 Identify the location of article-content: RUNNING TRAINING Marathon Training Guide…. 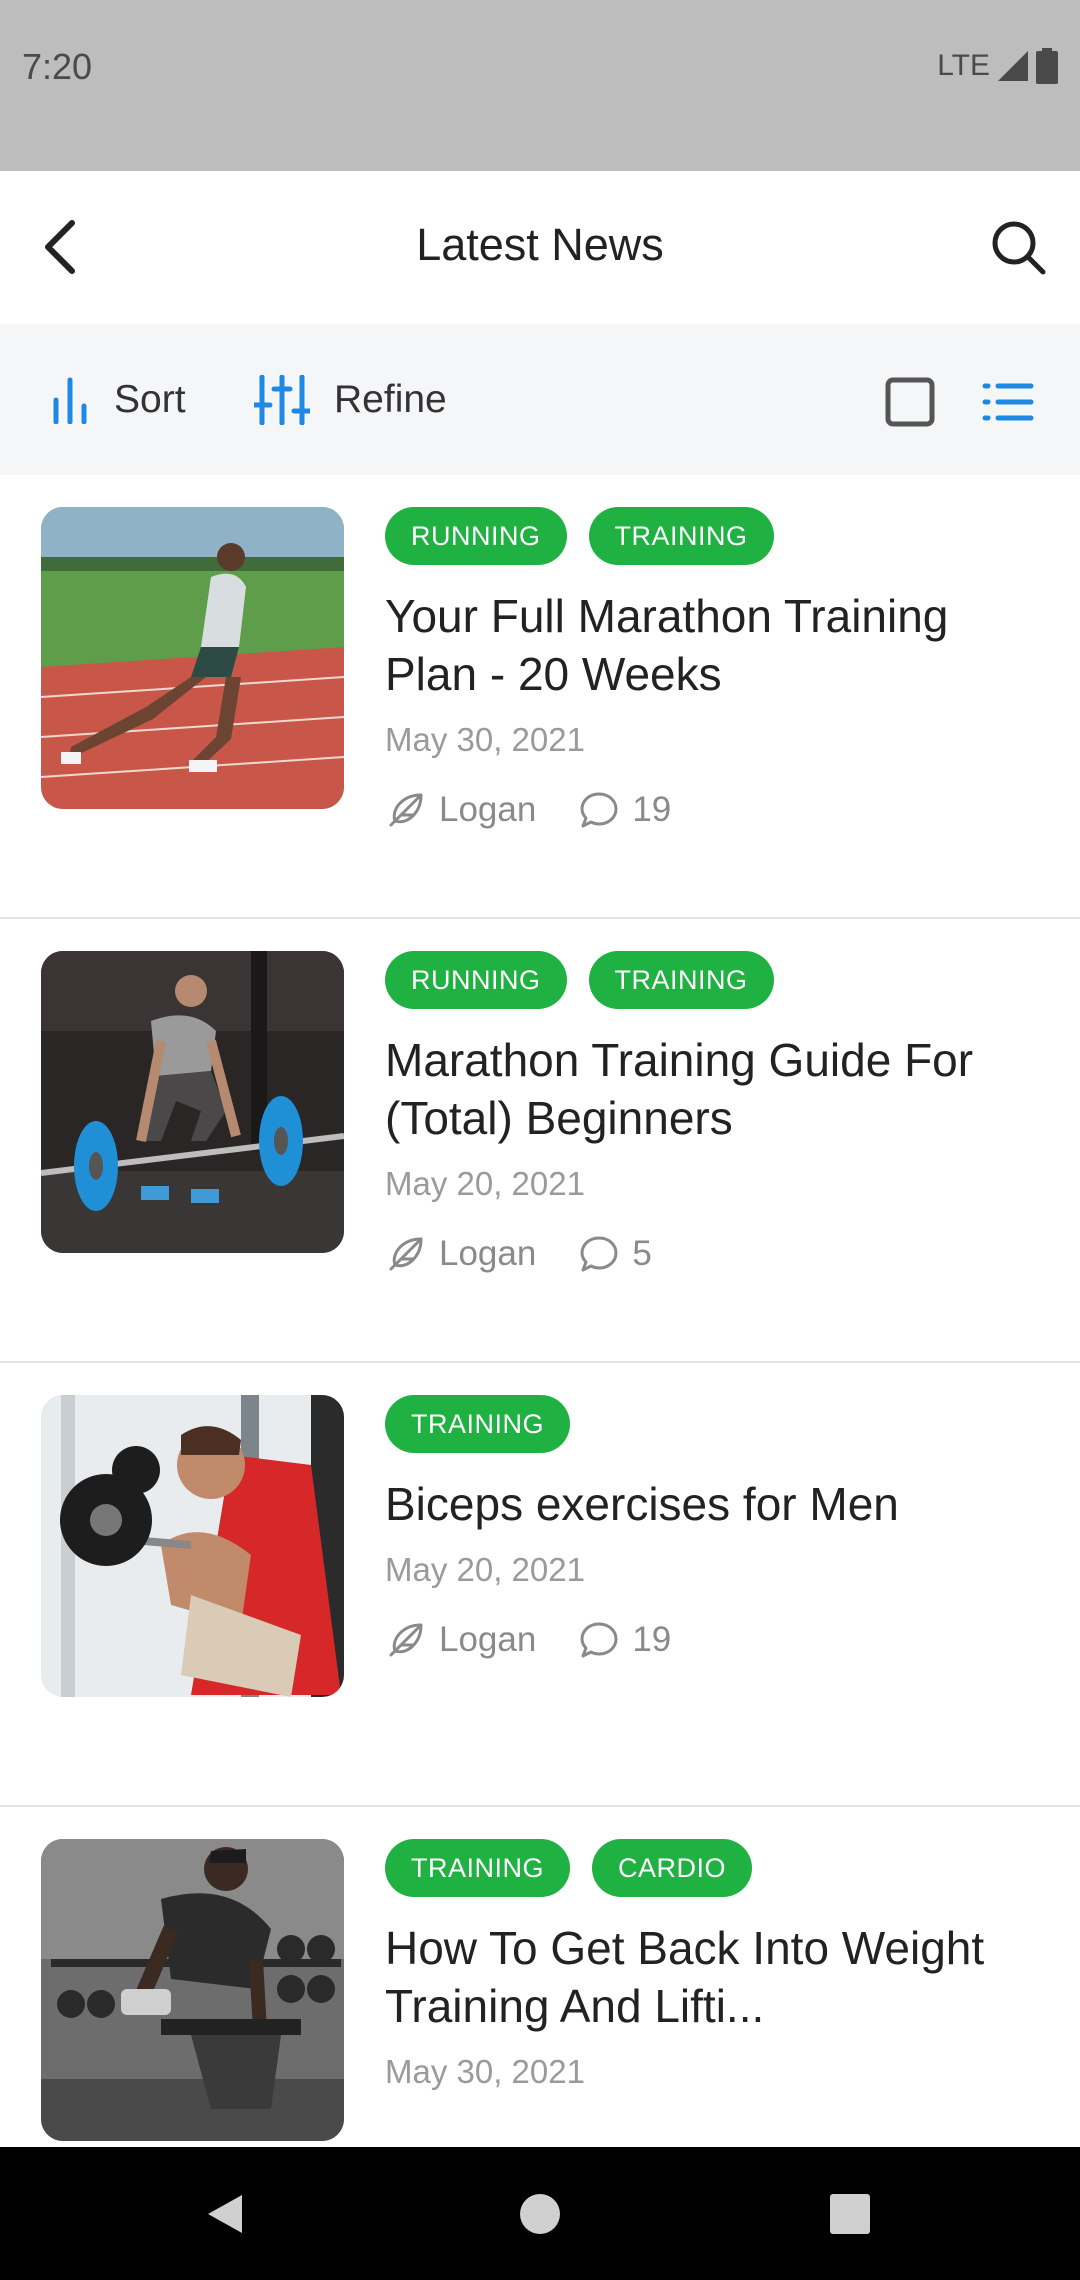
(702, 1113).